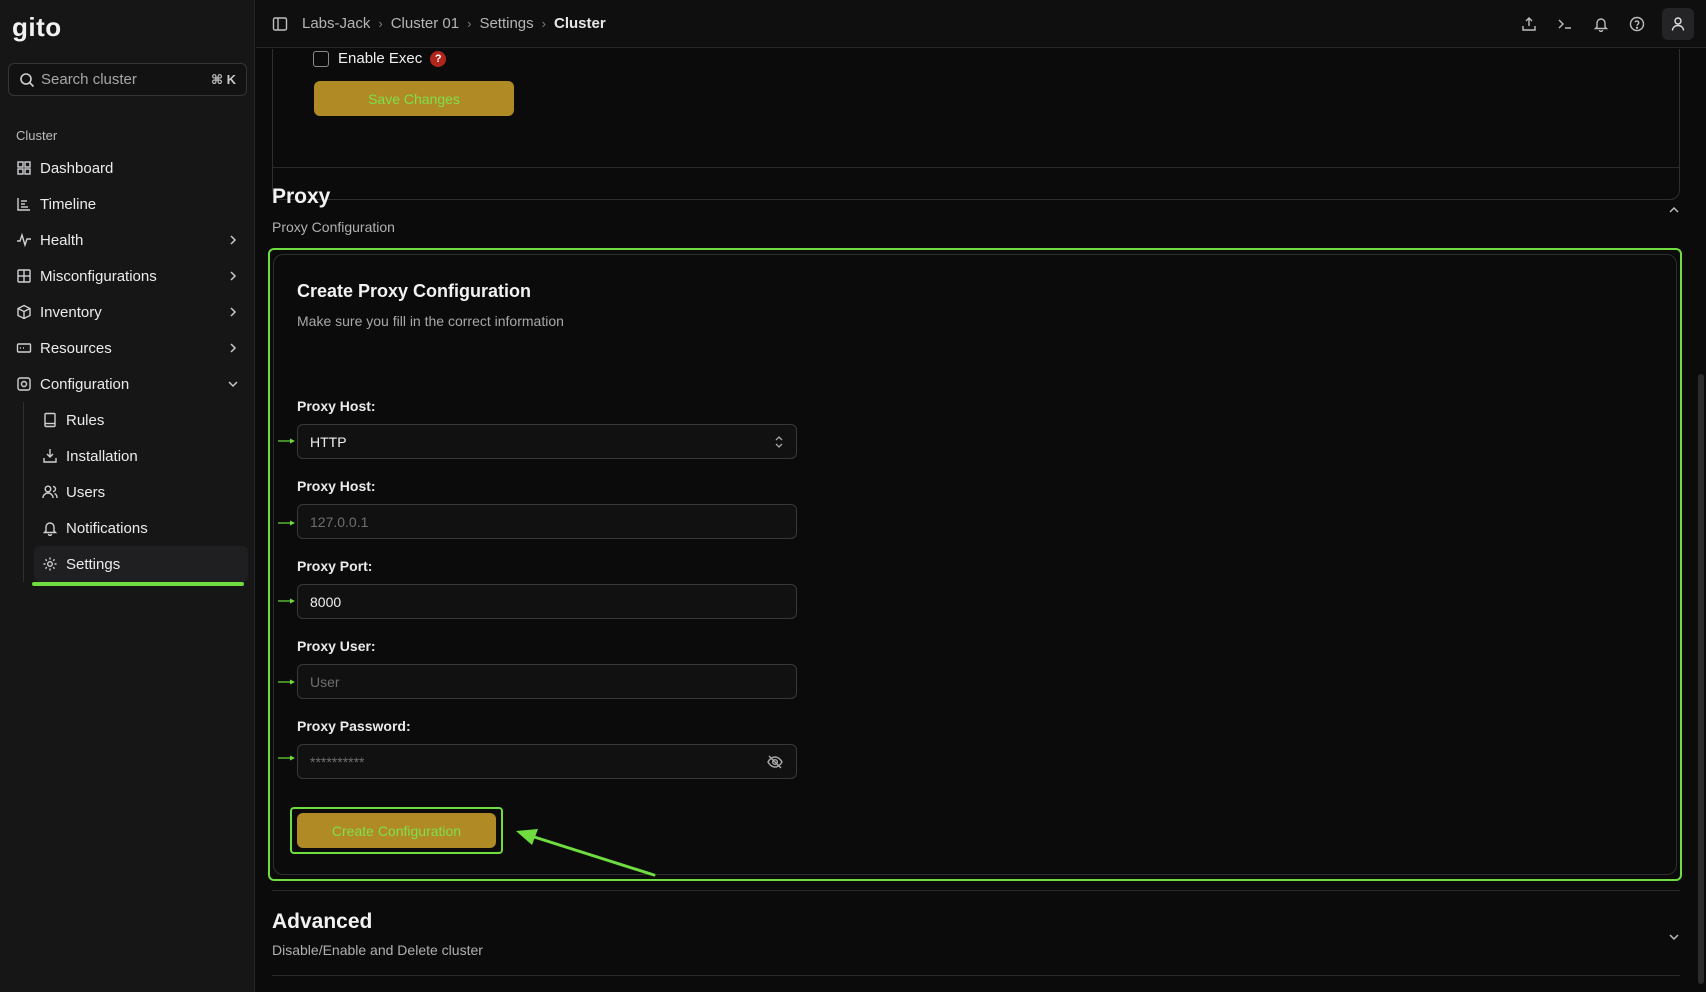  Describe the element at coordinates (24, 240) in the screenshot. I see `pulse-icon` at that location.